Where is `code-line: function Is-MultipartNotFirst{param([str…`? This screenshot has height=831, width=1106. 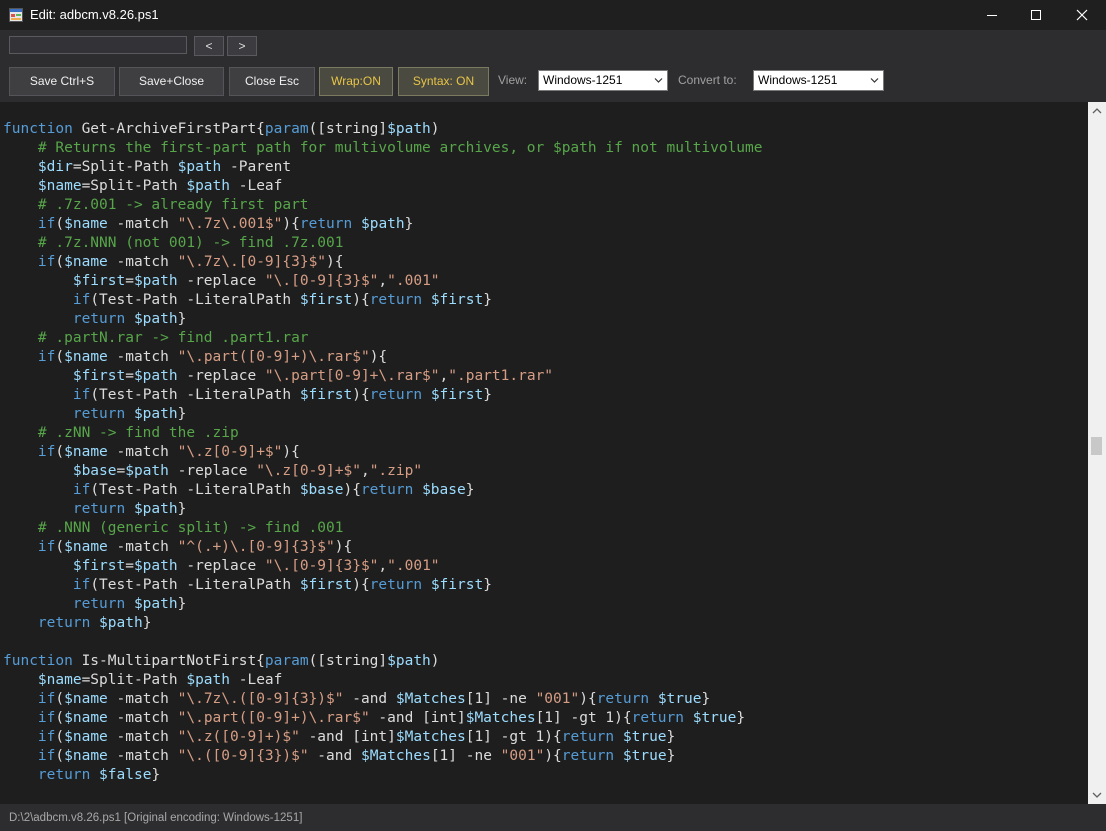
code-line: function Is-MultipartNotFirst{param([str… is located at coordinates (383, 661).